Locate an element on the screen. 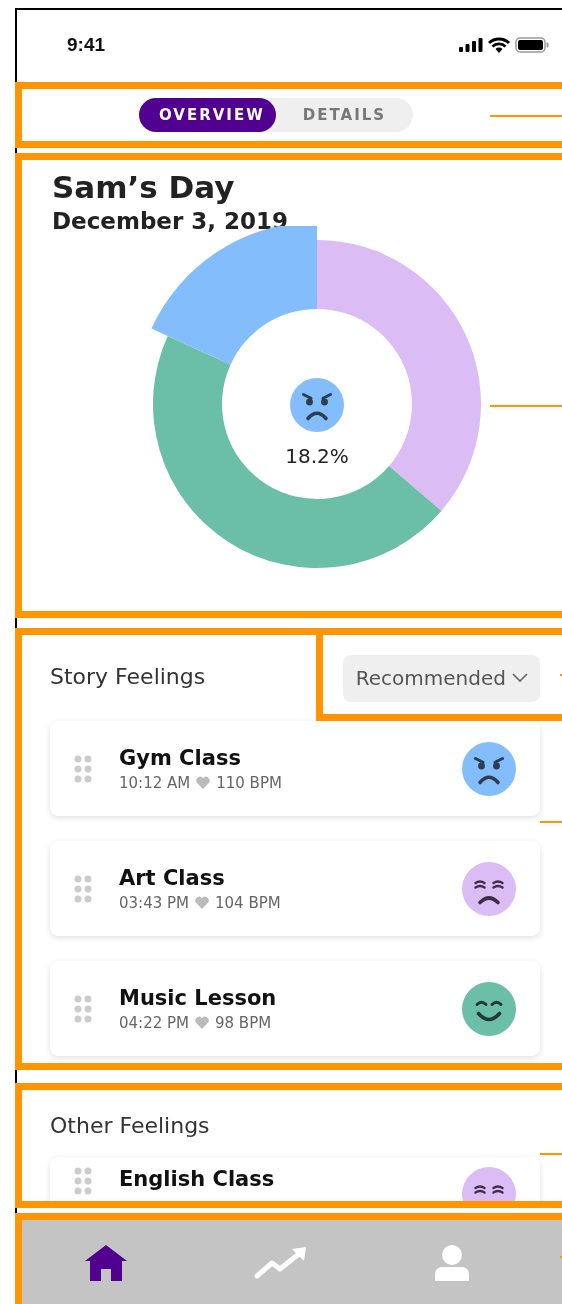 The height and width of the screenshot is (1304, 562). trend-icon is located at coordinates (281, 1262).